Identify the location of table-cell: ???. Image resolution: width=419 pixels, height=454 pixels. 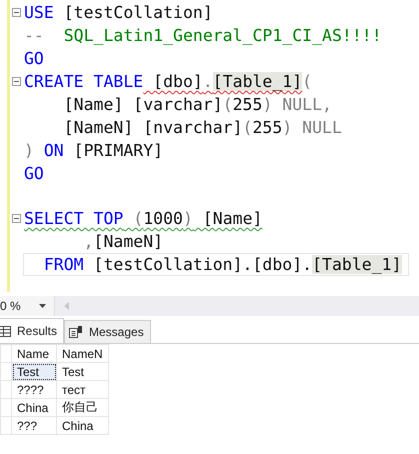
(34, 425).